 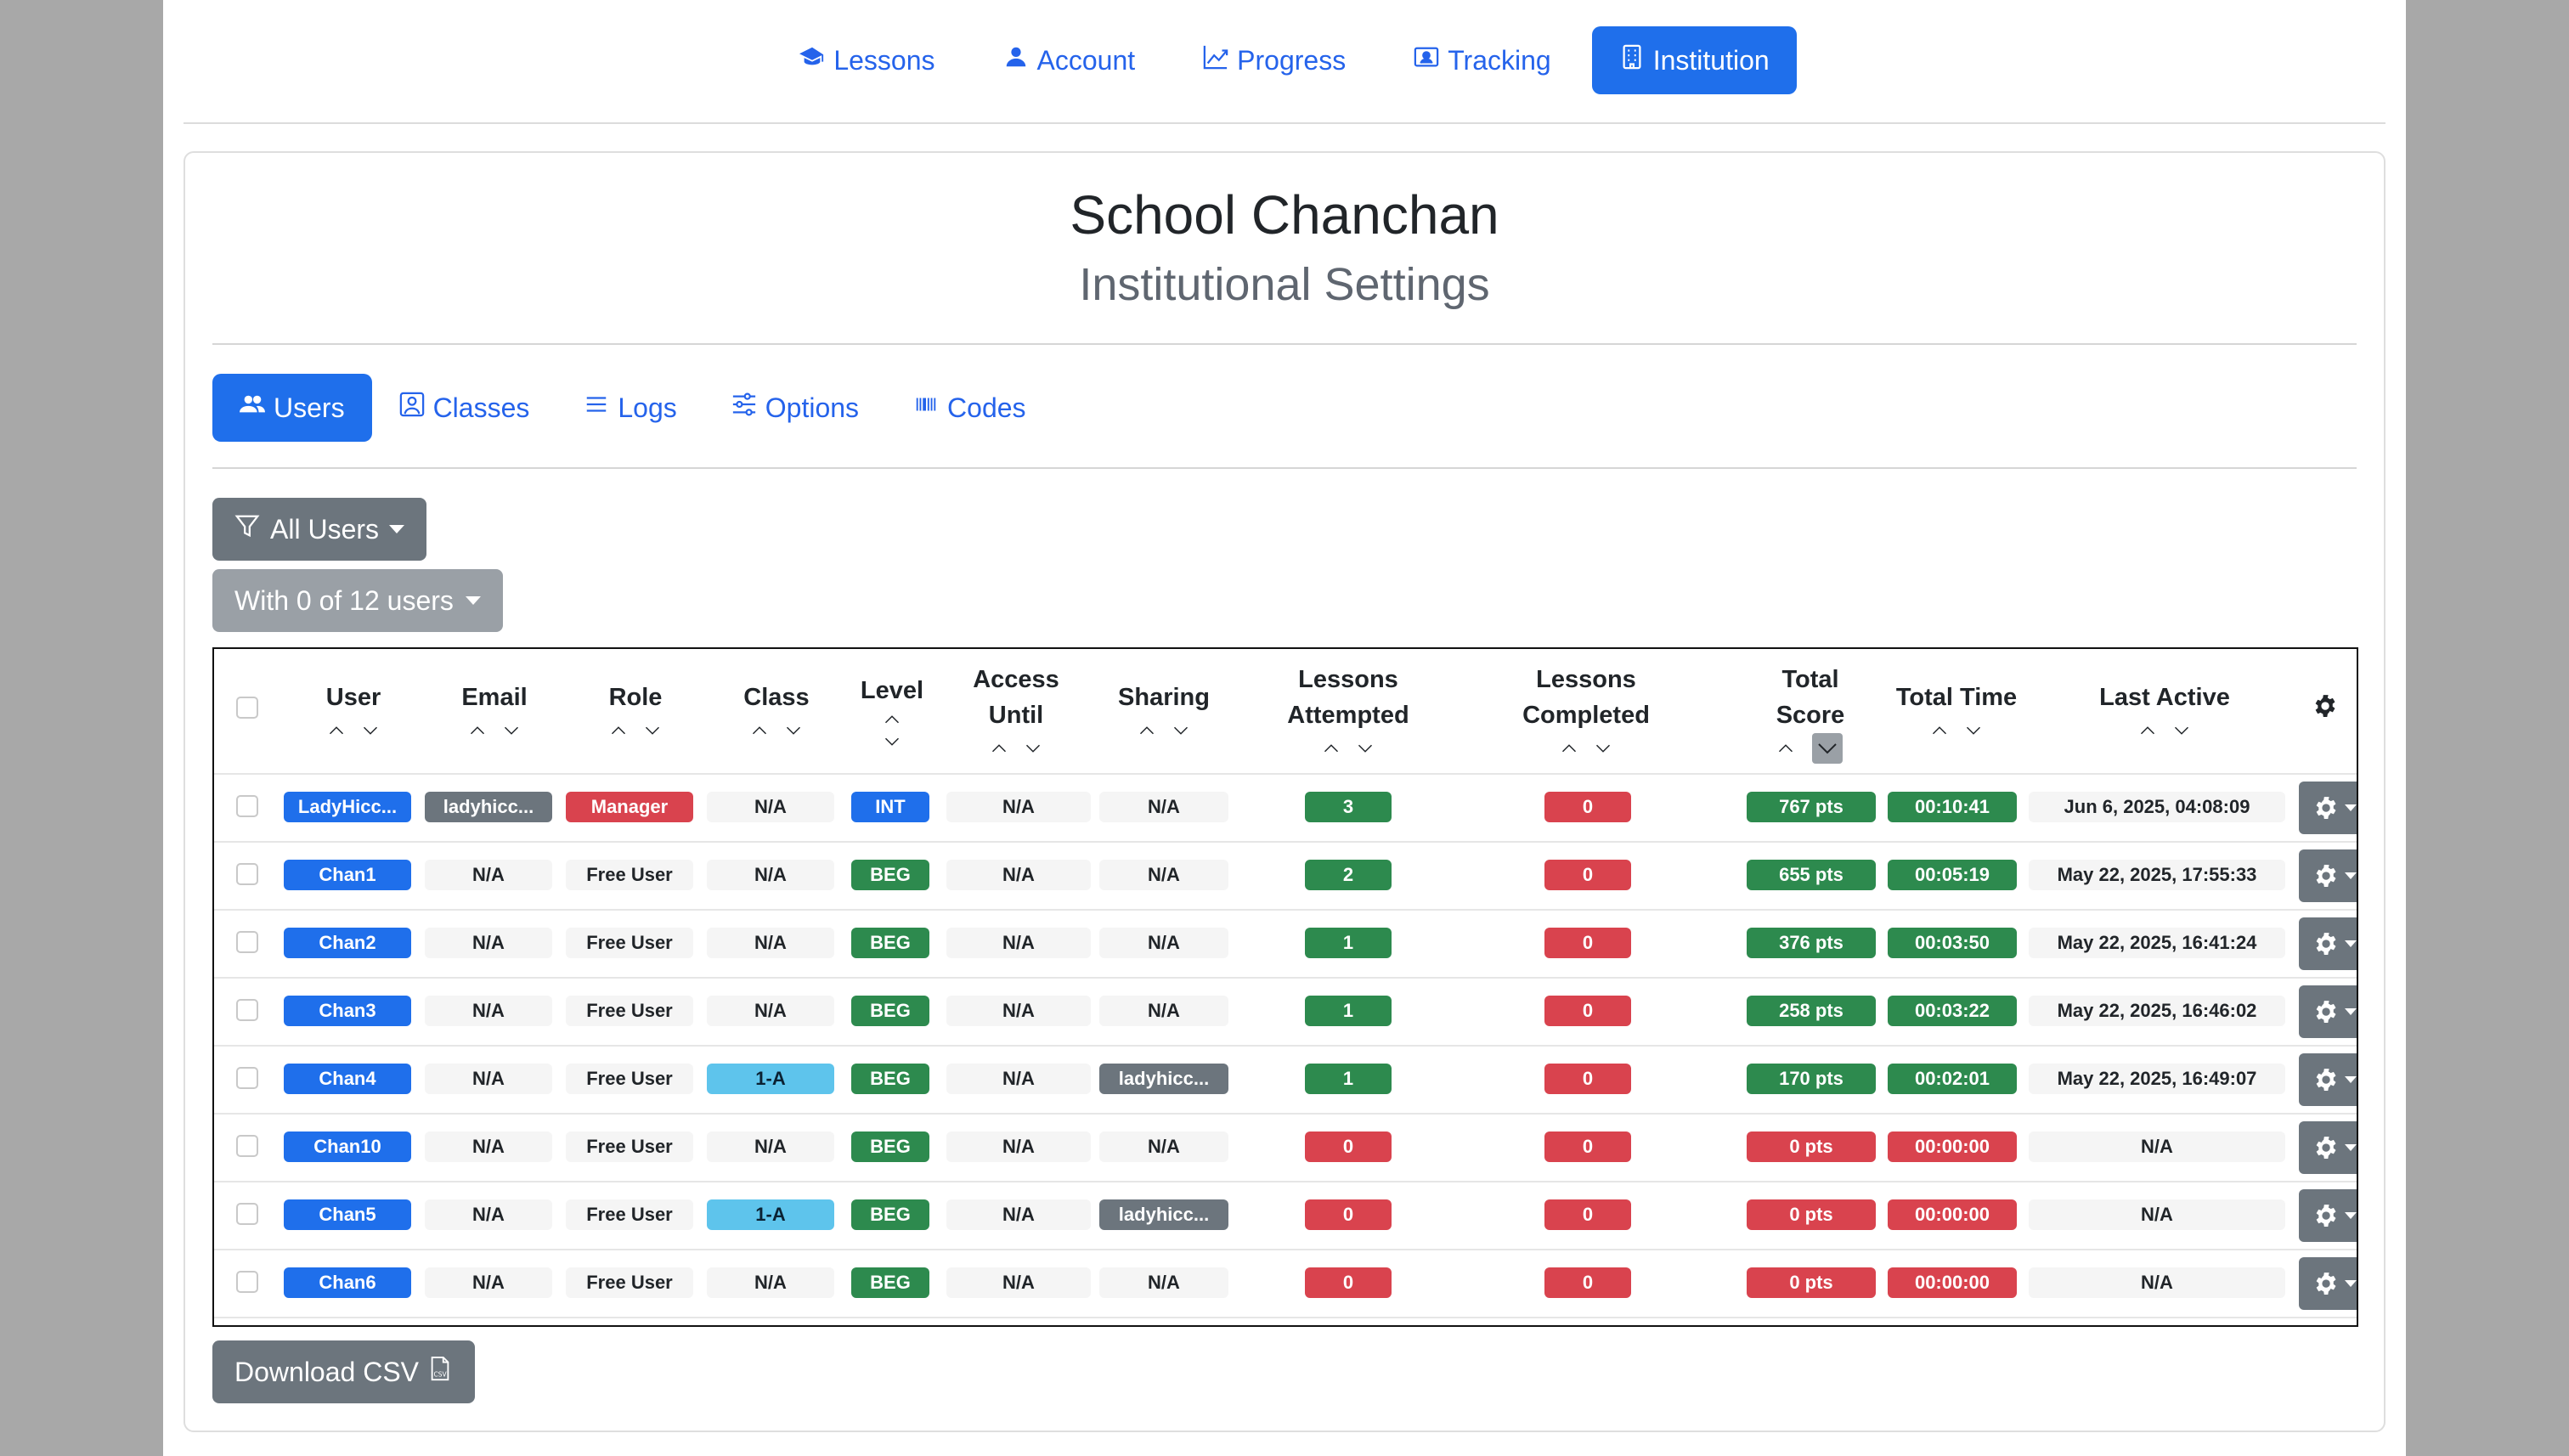 I want to click on user-badge: Chan4, so click(x=347, y=1079).